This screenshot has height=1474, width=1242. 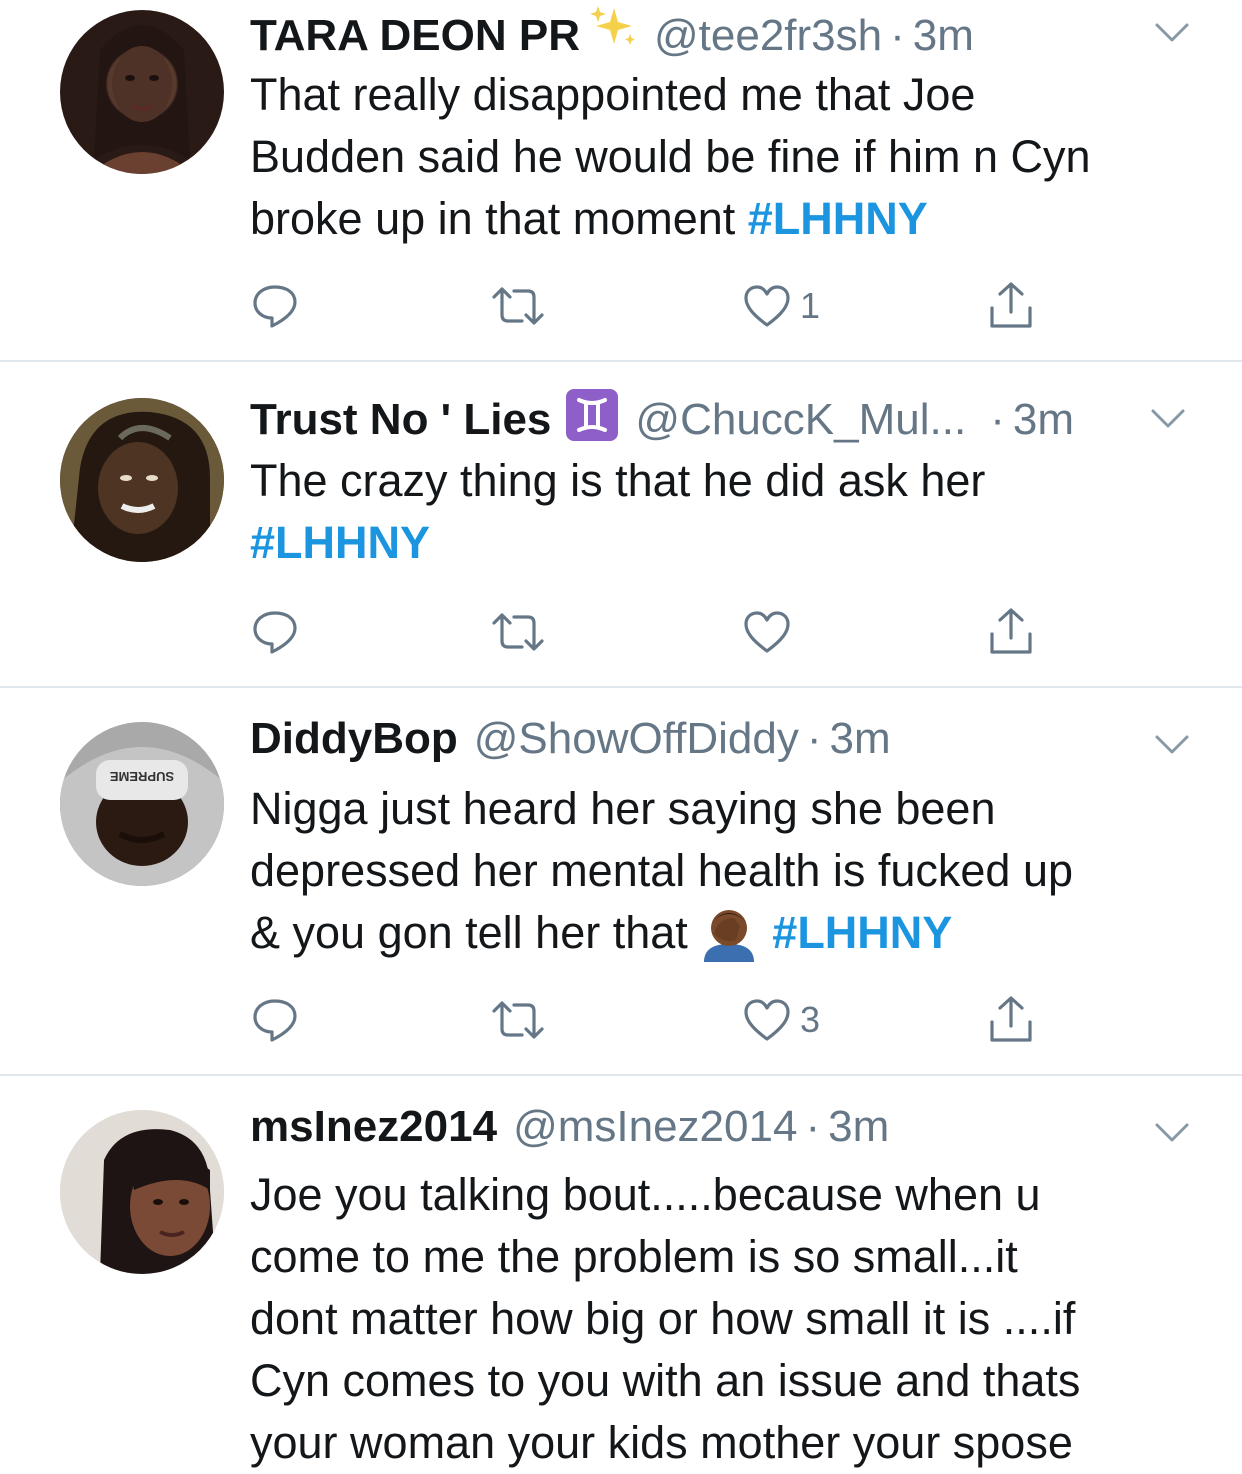 What do you see at coordinates (618, 480) in the screenshot?
I see `tweet-text-line: The crazy thing is that he did ask her` at bounding box center [618, 480].